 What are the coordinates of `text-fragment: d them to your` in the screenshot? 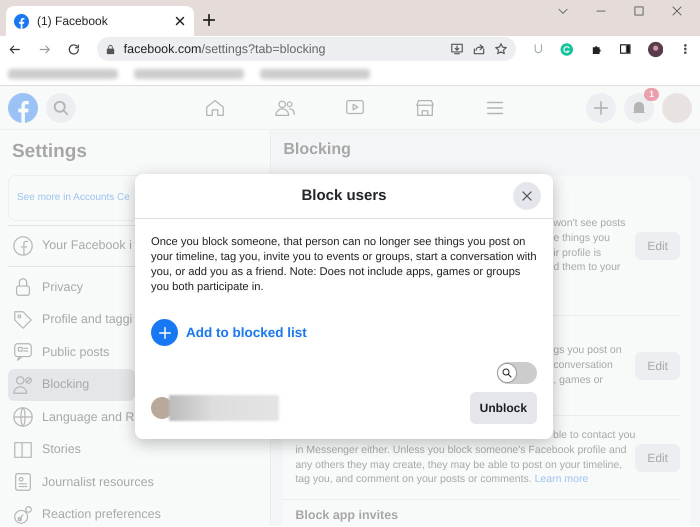 It's located at (587, 267).